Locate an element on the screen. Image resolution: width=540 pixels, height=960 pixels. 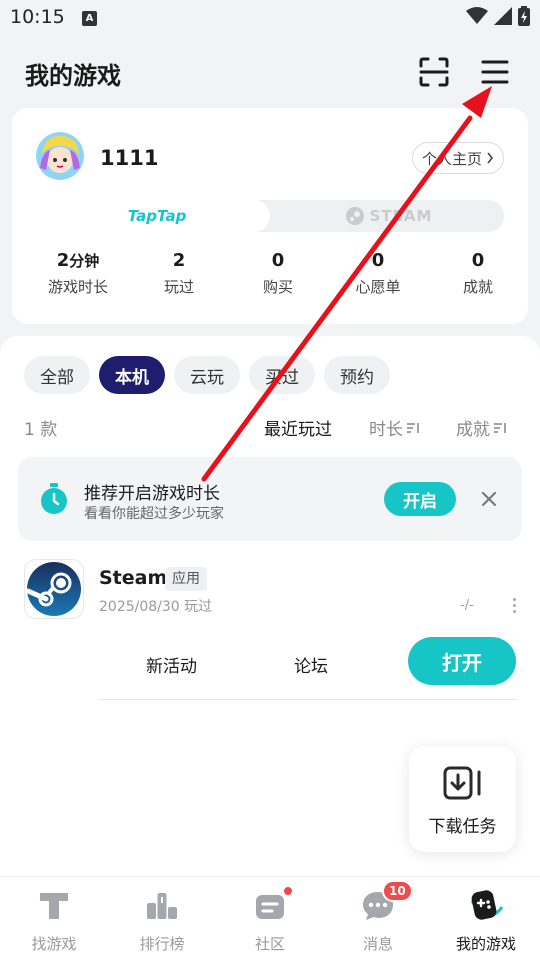
nav-label: 消息 is located at coordinates (377, 944).